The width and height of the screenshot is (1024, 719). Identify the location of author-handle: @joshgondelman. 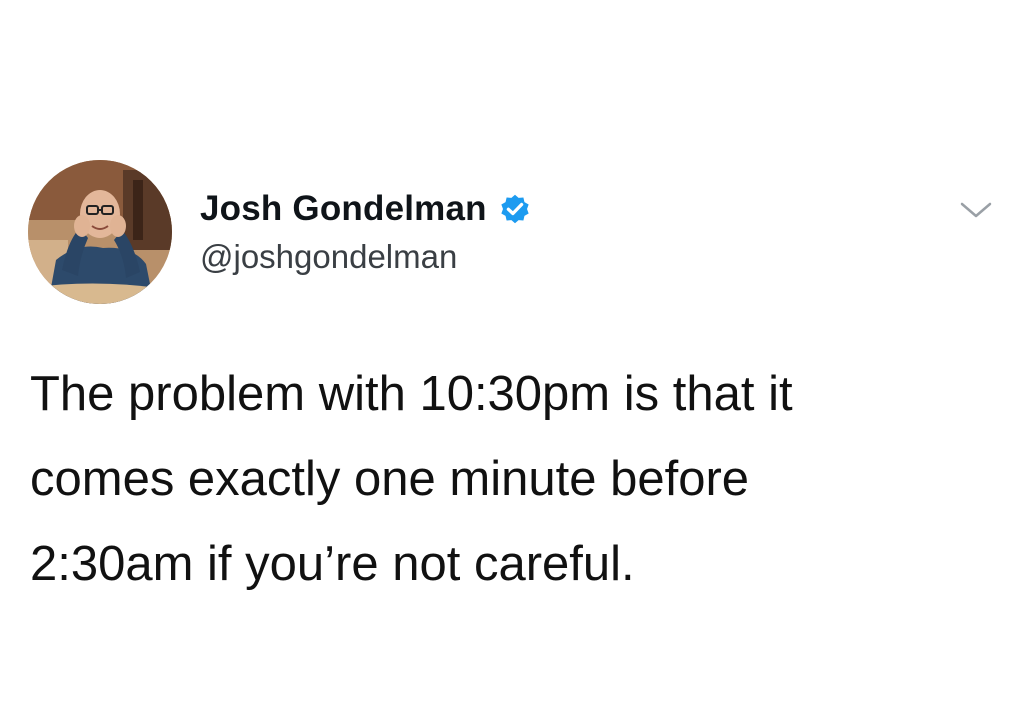
(328, 257).